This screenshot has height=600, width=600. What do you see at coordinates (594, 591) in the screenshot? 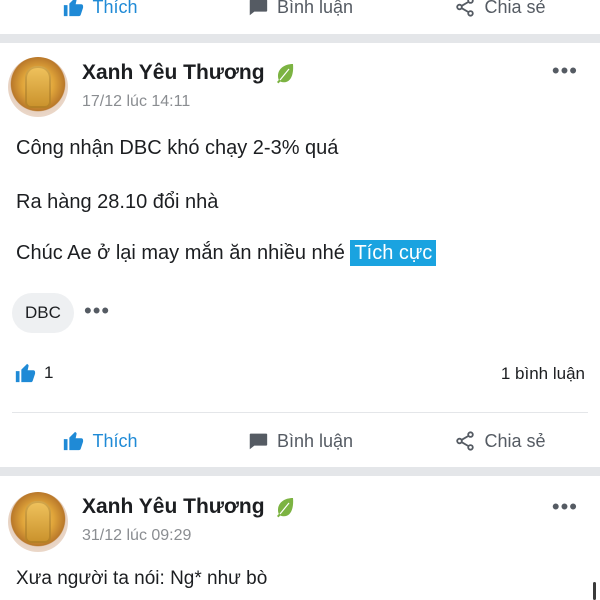
I see `scrollbar` at bounding box center [594, 591].